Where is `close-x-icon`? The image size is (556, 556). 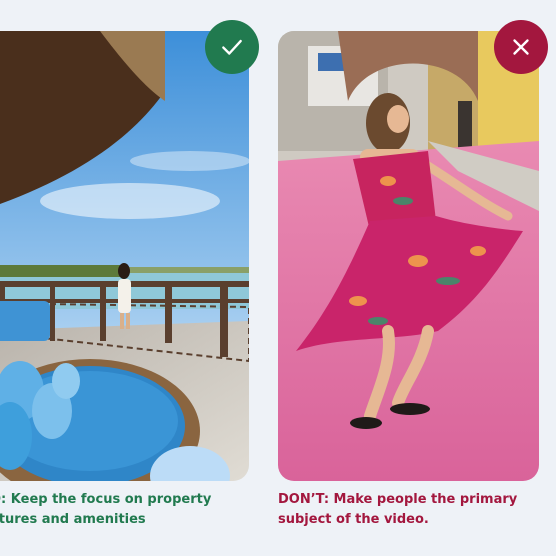 close-x-icon is located at coordinates (521, 47).